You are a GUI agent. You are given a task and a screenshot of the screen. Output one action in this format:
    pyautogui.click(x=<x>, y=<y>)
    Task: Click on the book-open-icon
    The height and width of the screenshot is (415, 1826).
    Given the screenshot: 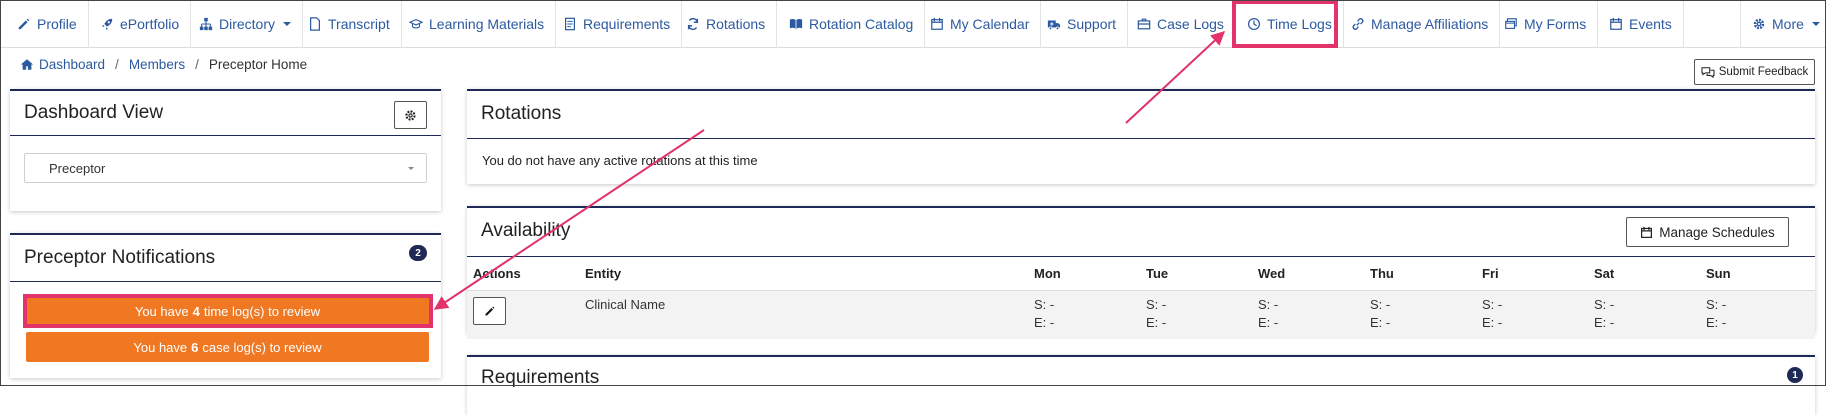 What is the action you would take?
    pyautogui.click(x=796, y=24)
    